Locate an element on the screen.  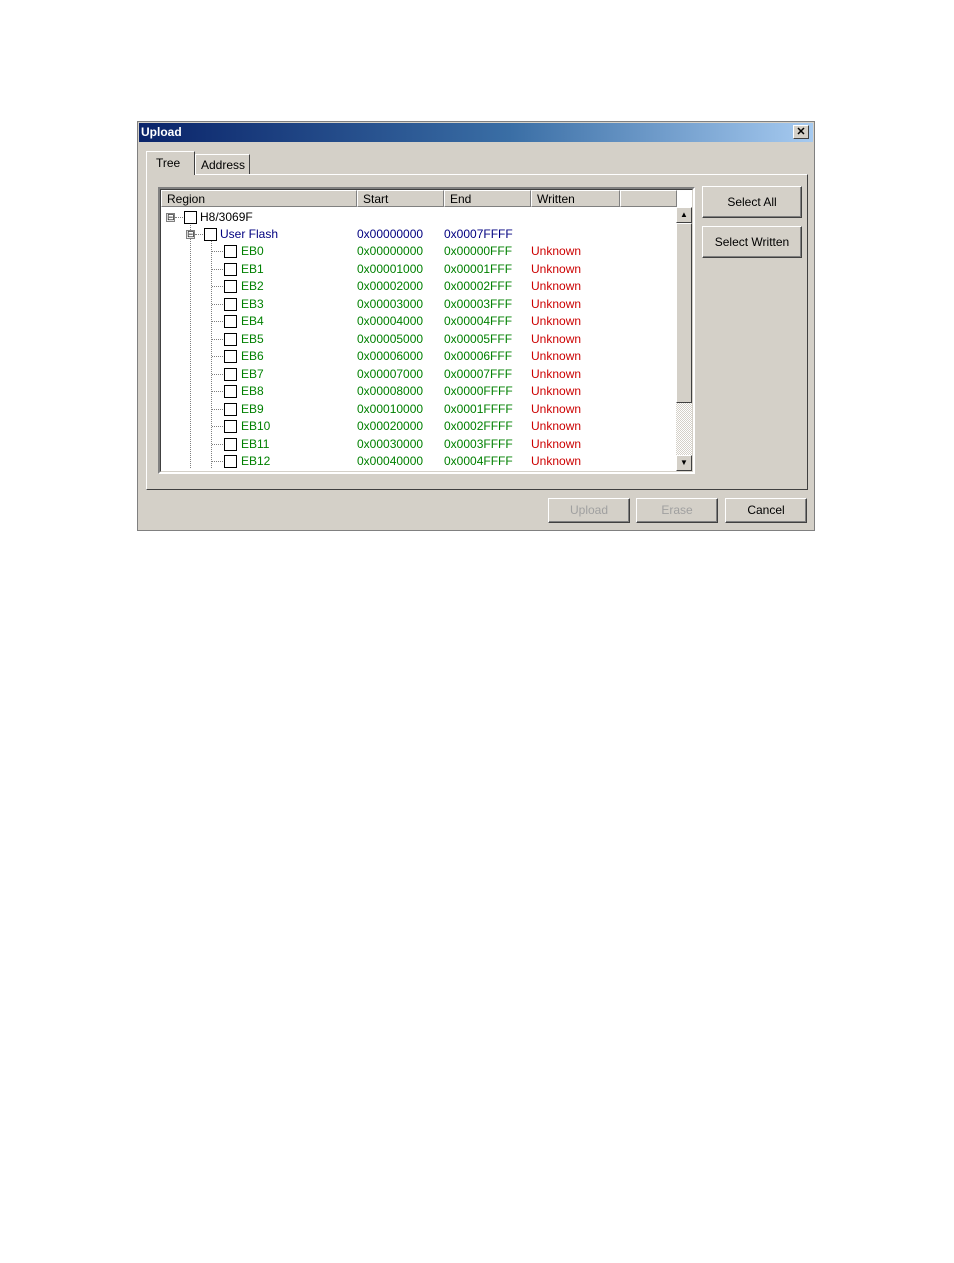
column-header-region: Region is located at coordinates (259, 198).